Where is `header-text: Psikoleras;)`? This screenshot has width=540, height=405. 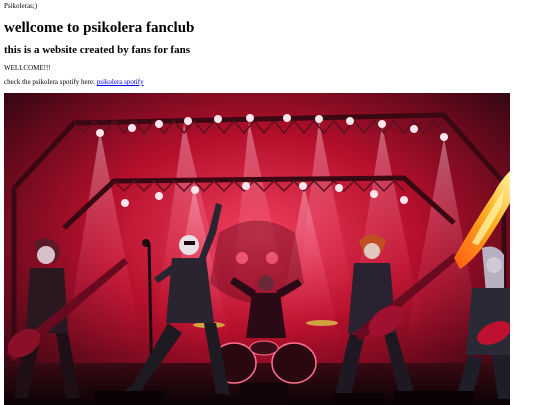
header-text: Psikoleras;) is located at coordinates (21, 6).